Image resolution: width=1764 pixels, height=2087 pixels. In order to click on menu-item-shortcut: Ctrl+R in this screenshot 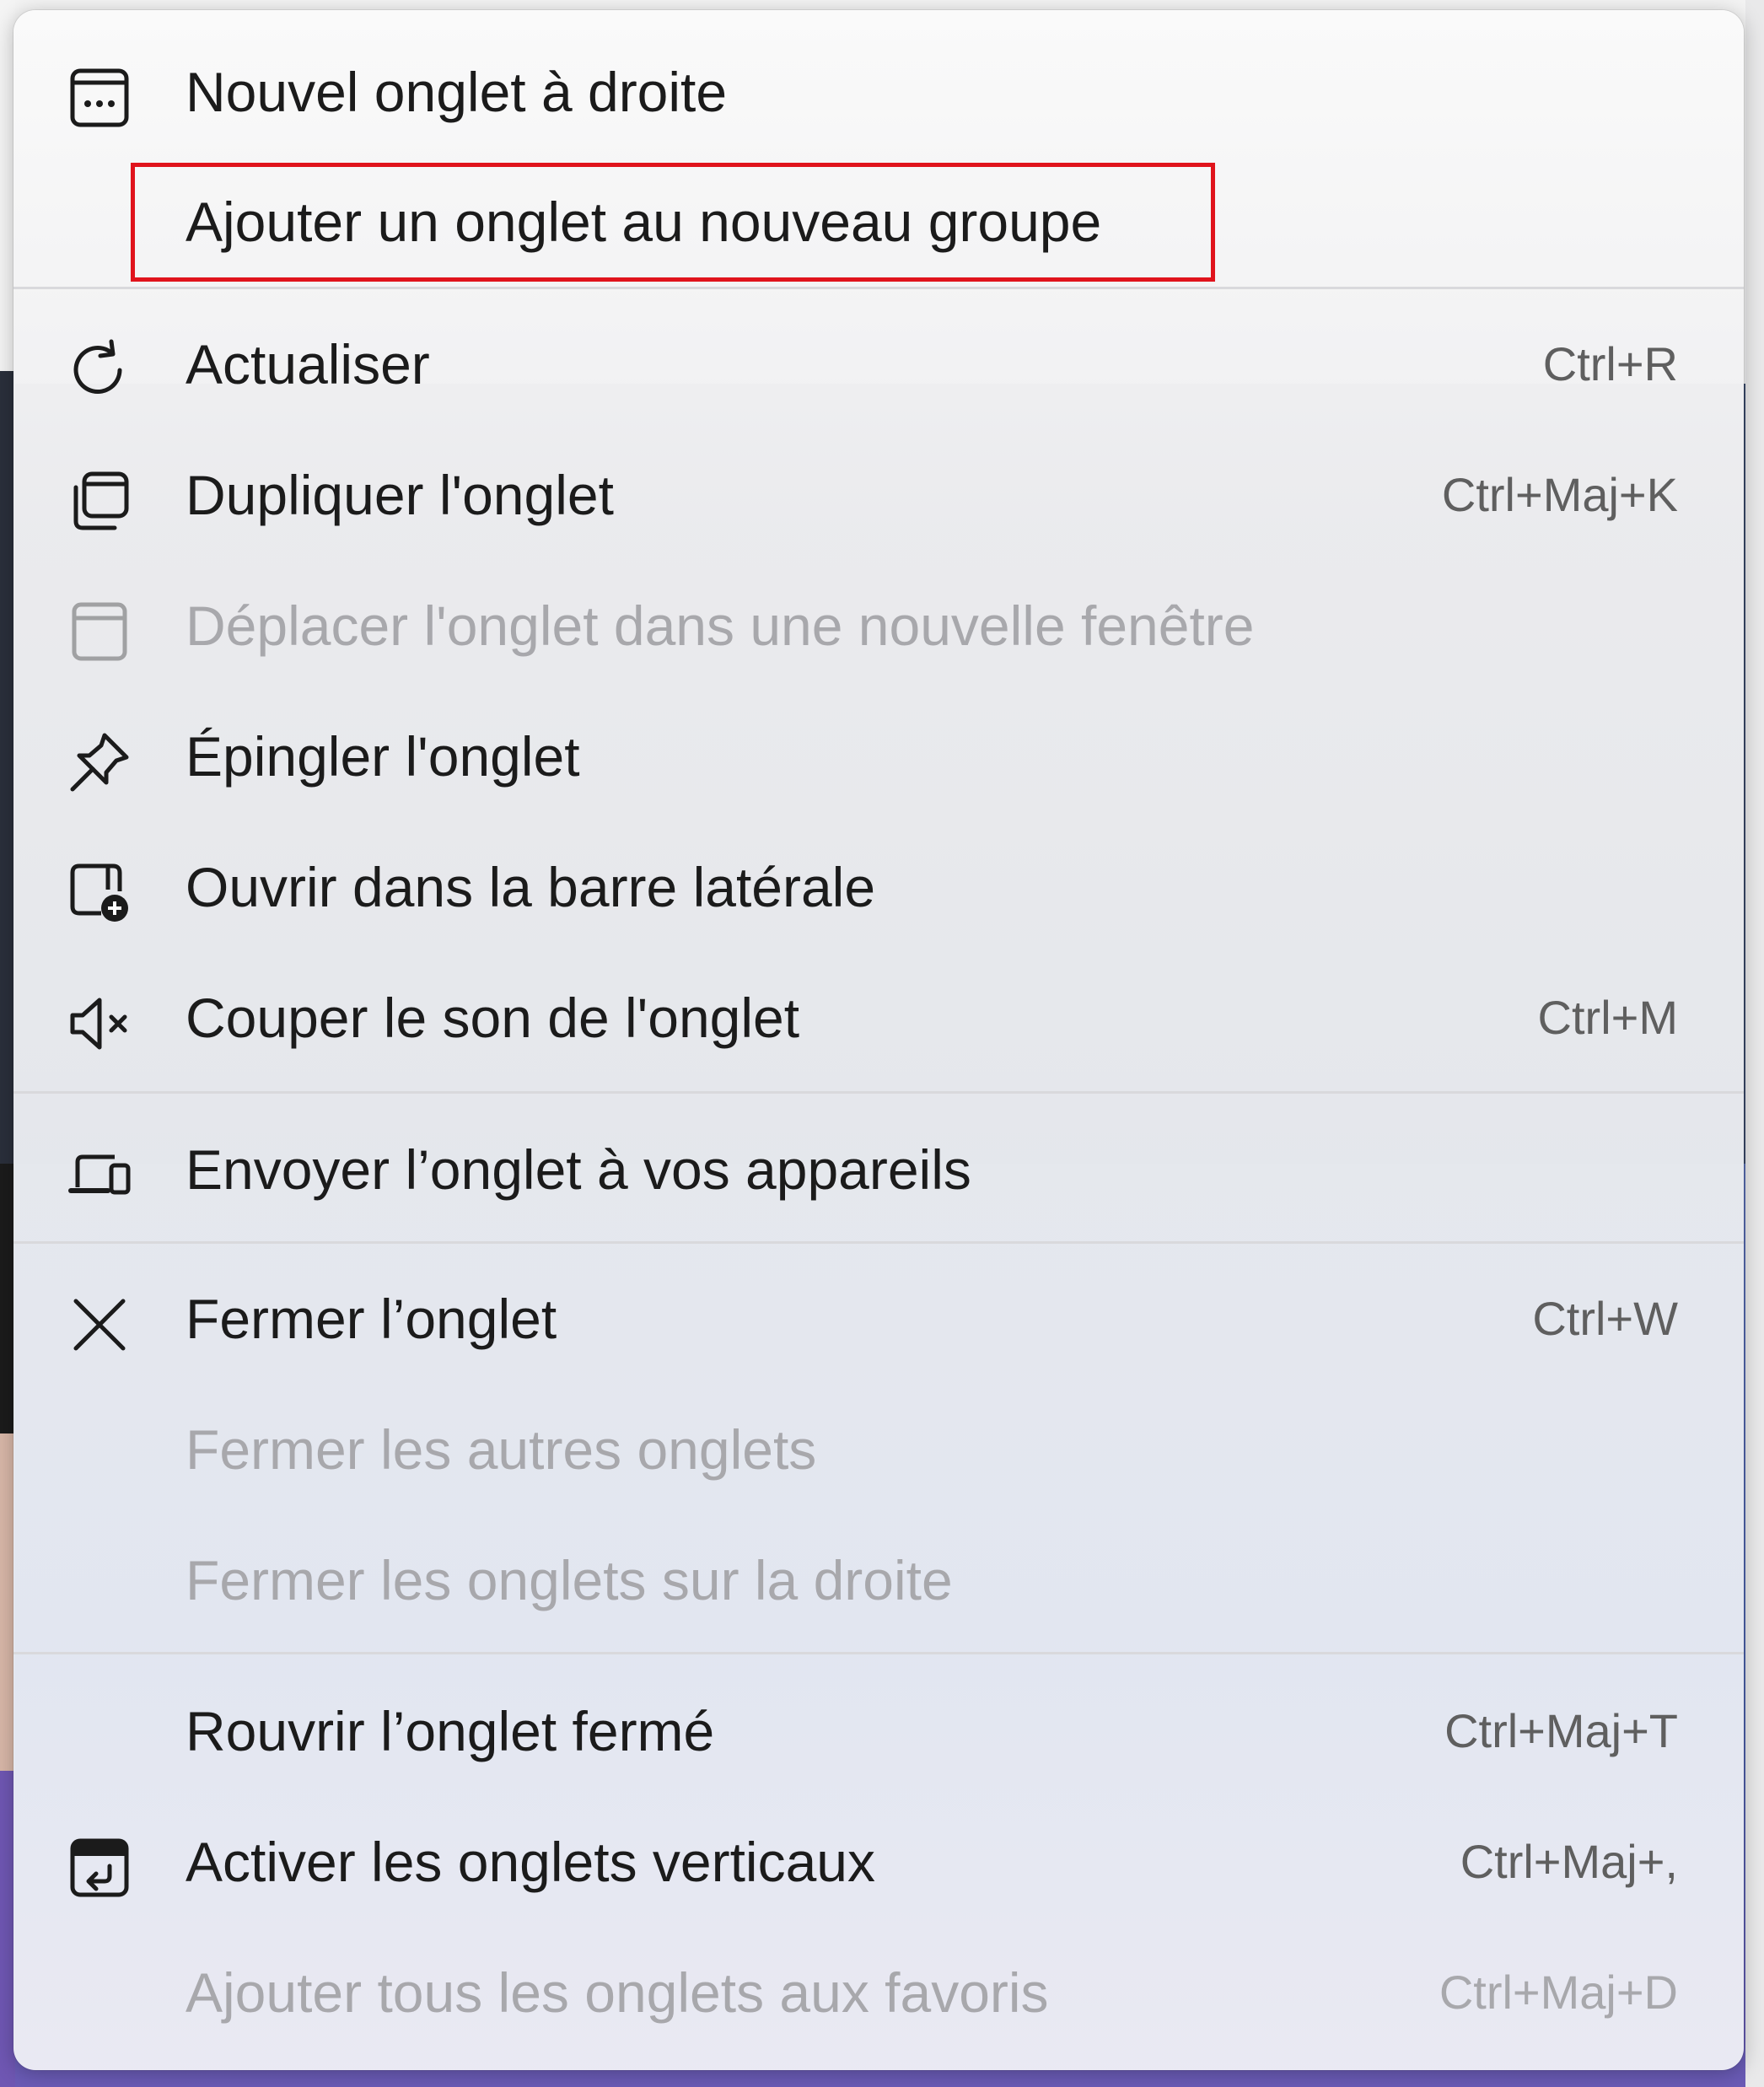, I will do `click(1610, 363)`.